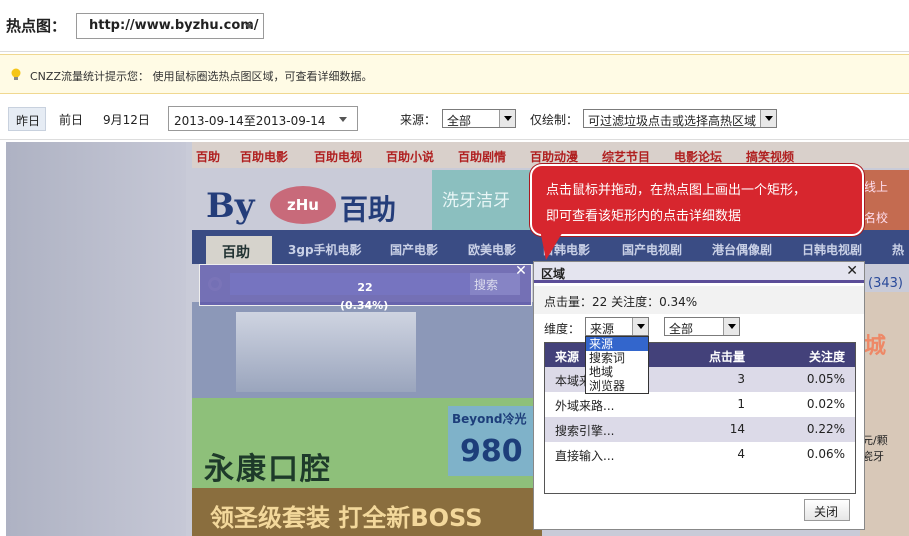  What do you see at coordinates (303, 205) in the screenshot?
I see `logo-pig: zHu` at bounding box center [303, 205].